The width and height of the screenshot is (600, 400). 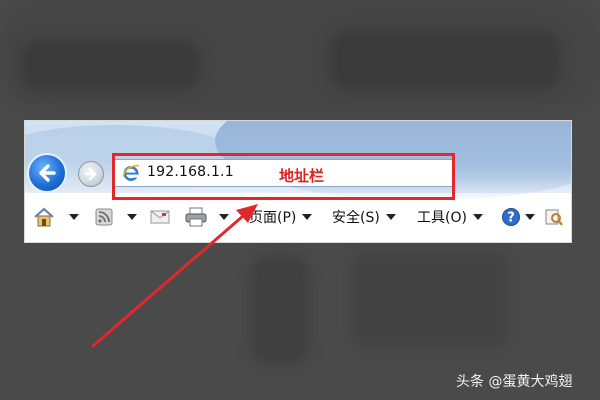 I want to click on watermark: 头条 @蛋黄大鸡翅, so click(x=514, y=382).